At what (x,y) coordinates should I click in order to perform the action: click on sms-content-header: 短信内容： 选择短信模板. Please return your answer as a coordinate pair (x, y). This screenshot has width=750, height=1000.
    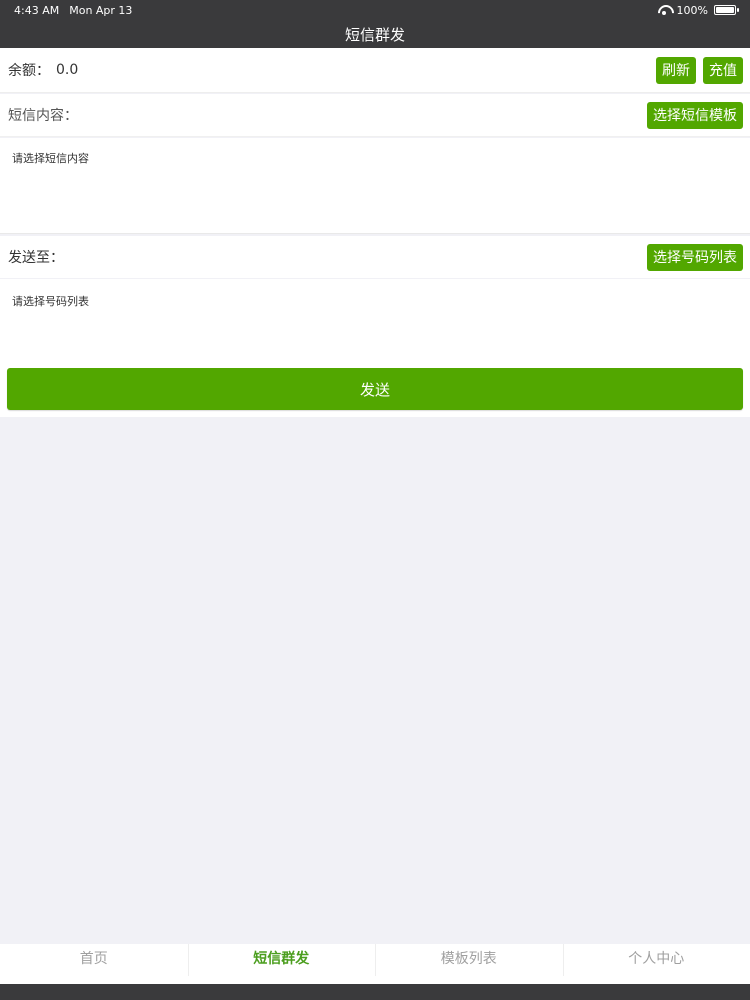
    Looking at the image, I should click on (375, 115).